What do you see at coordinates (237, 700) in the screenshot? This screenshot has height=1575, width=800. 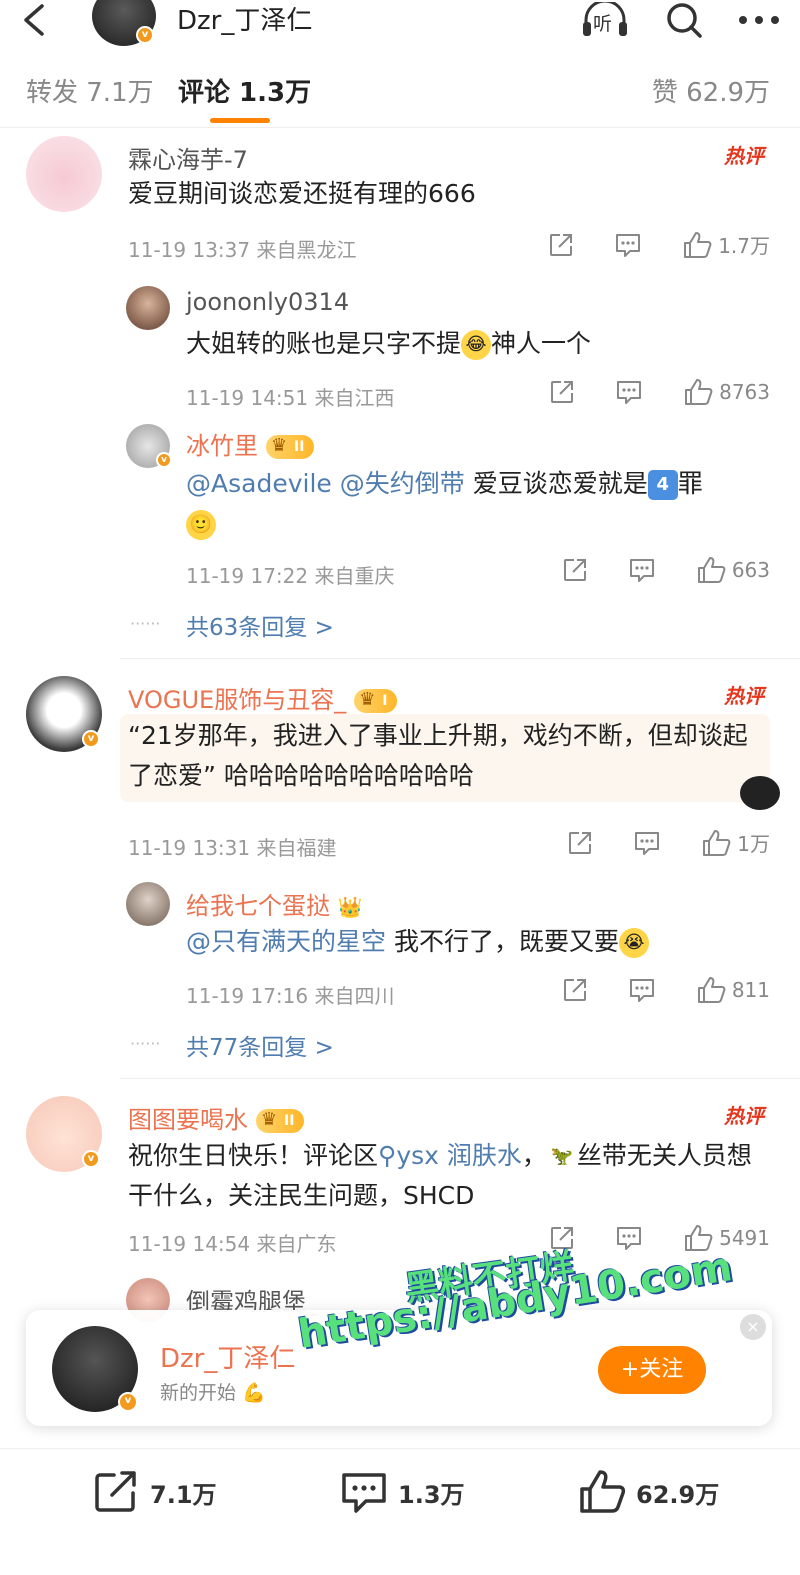 I see `commenter-name-text: VOGUE服饰与丑容_` at bounding box center [237, 700].